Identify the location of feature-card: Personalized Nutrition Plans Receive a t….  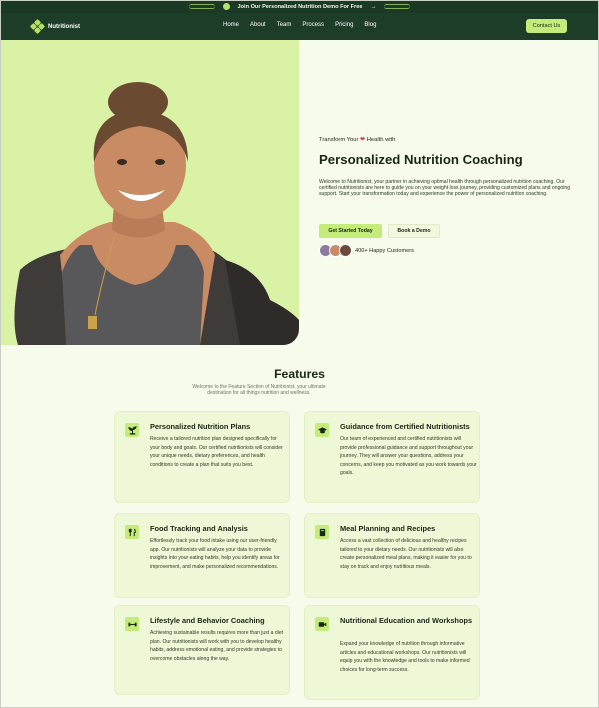
(202, 457).